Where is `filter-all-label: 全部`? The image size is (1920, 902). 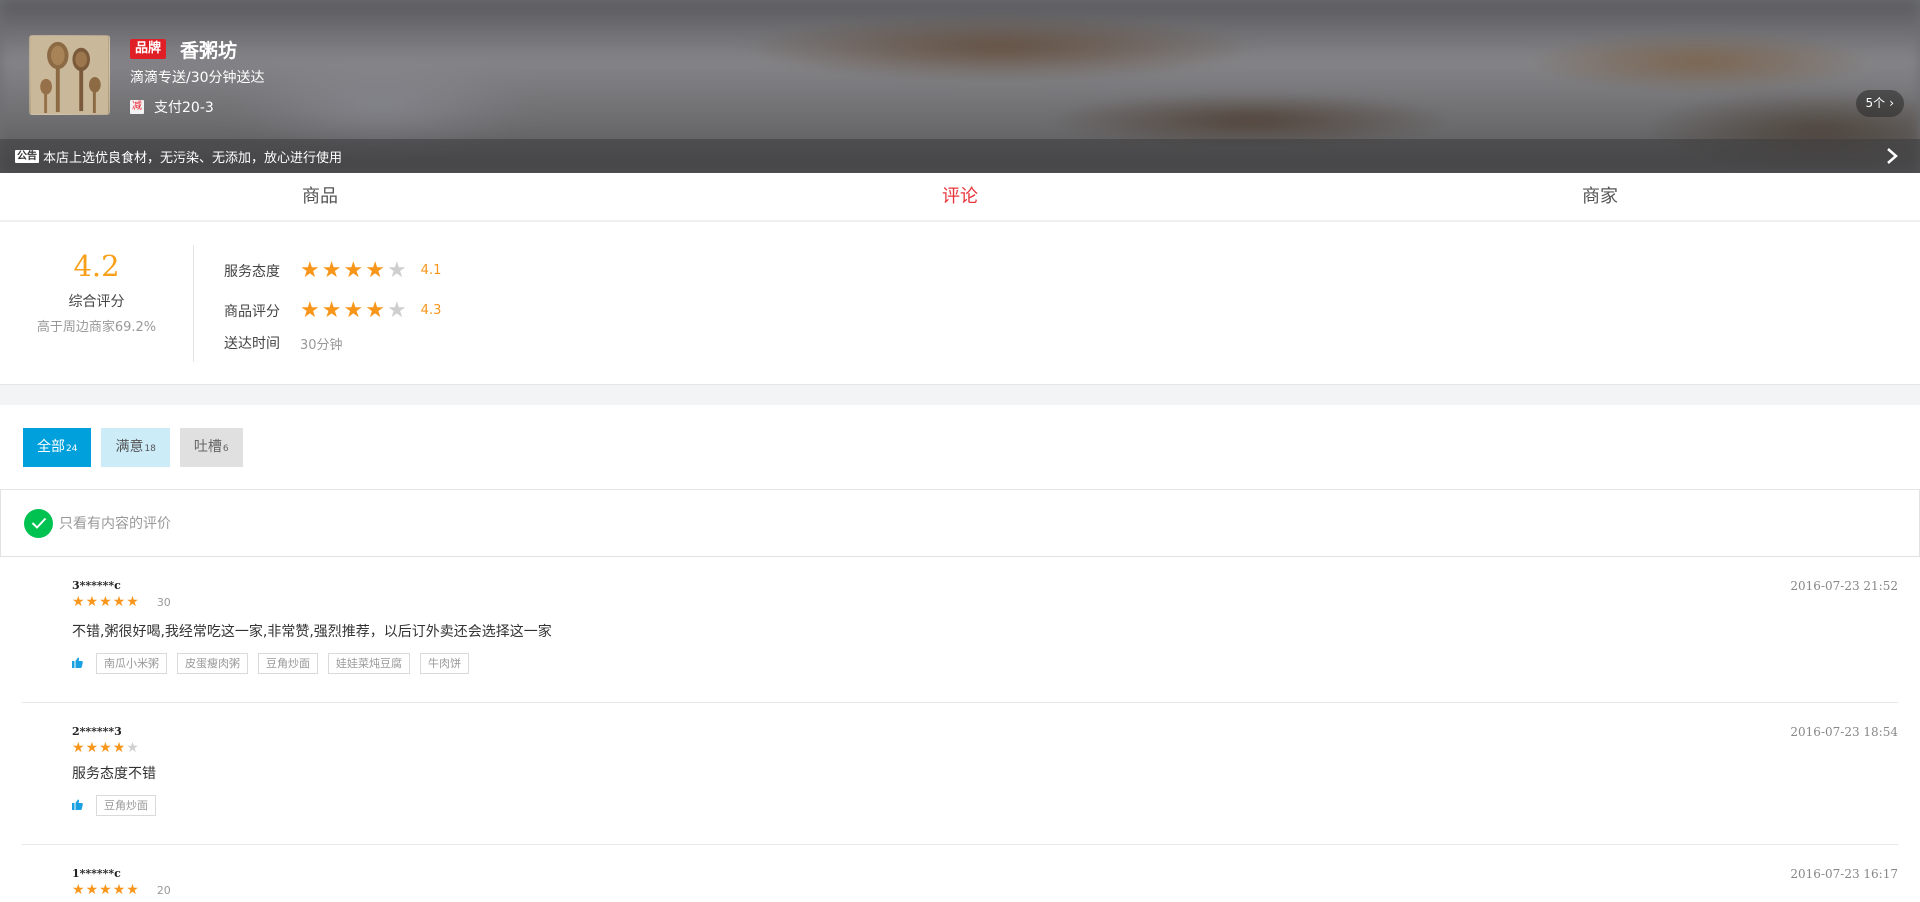
filter-all-label: 全部 is located at coordinates (51, 446).